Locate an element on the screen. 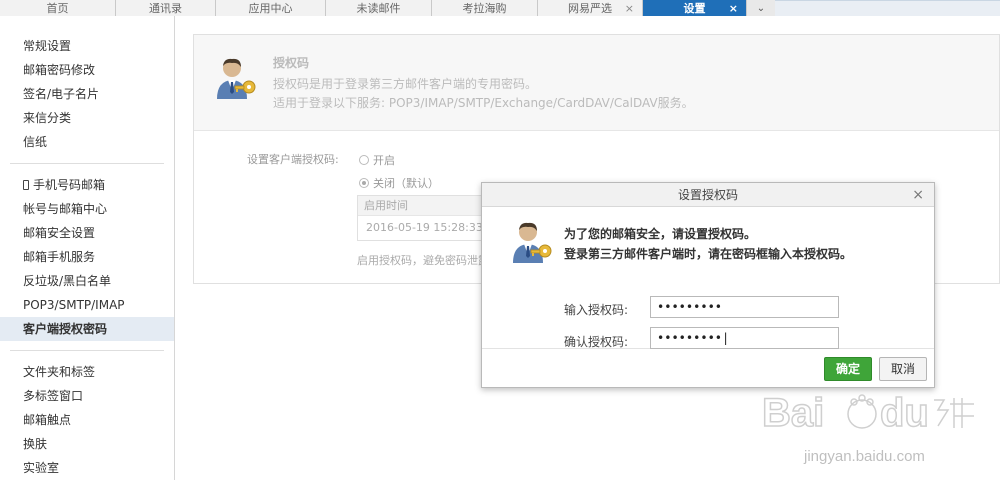 Image resolution: width=1000 pixels, height=480 pixels. tab-label: 通讯录 is located at coordinates (165, 8).